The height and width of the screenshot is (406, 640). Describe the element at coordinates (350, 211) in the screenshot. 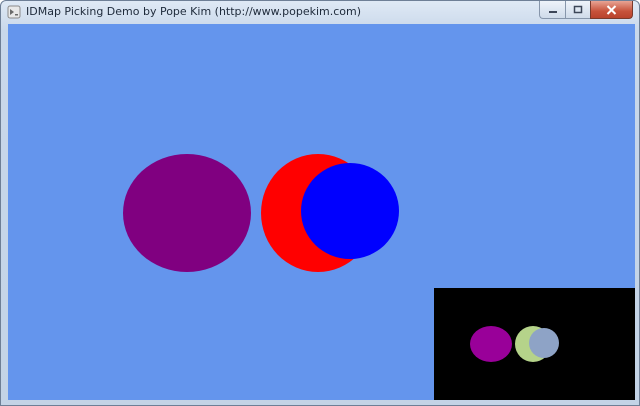

I see `blue-sphere` at that location.